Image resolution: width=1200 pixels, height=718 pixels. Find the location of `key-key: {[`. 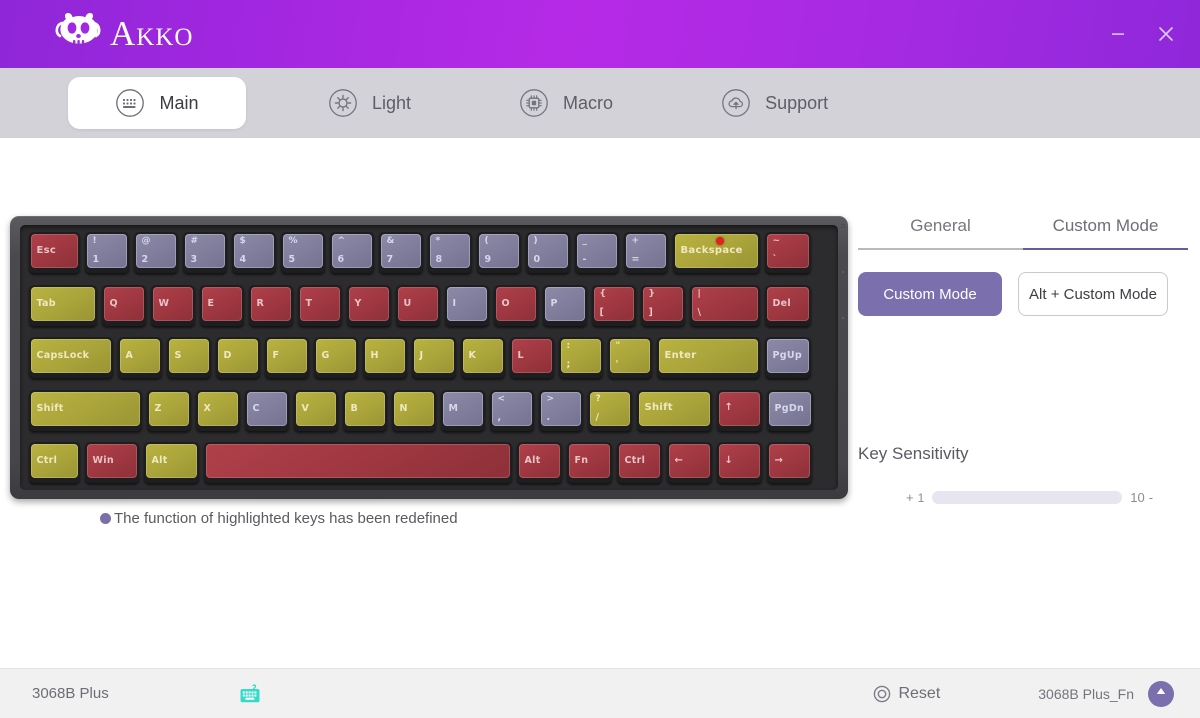

key-key: {[ is located at coordinates (613, 305).